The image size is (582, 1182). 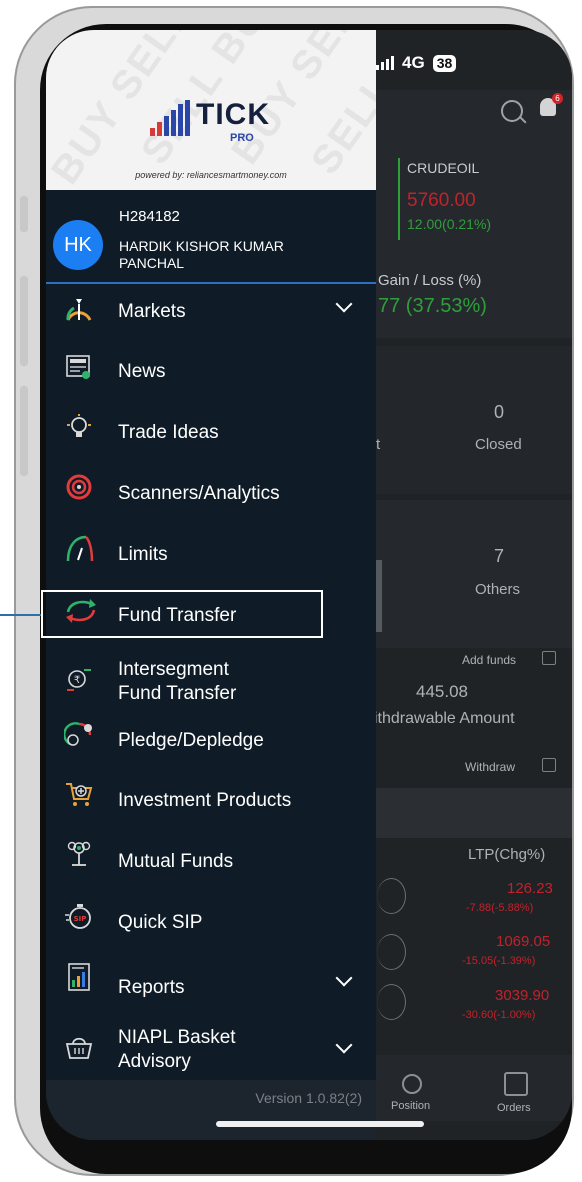 What do you see at coordinates (211, 175) in the screenshot?
I see `powered-by: powered by: reliancesmartmoney.com` at bounding box center [211, 175].